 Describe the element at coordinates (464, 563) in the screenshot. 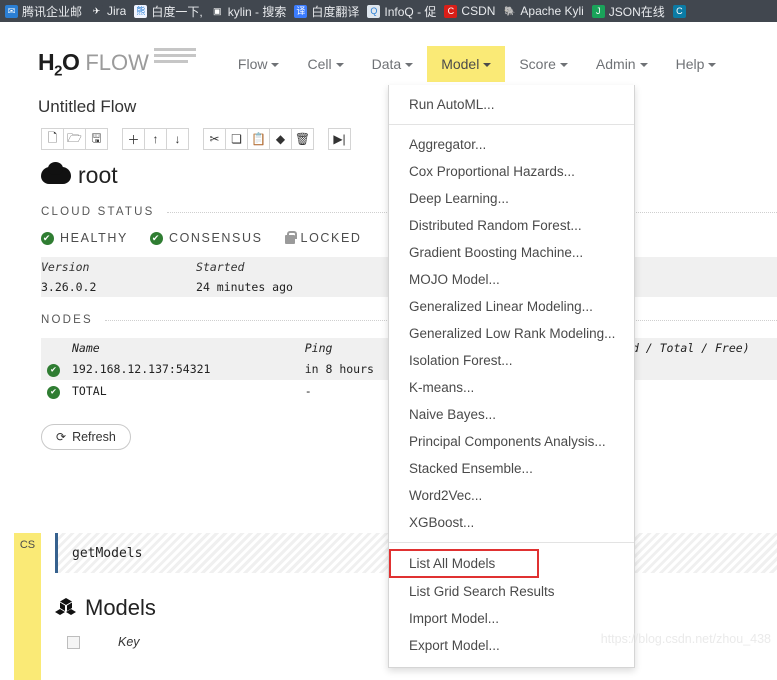

I see `menu-item-list-all-models: List All Models` at that location.